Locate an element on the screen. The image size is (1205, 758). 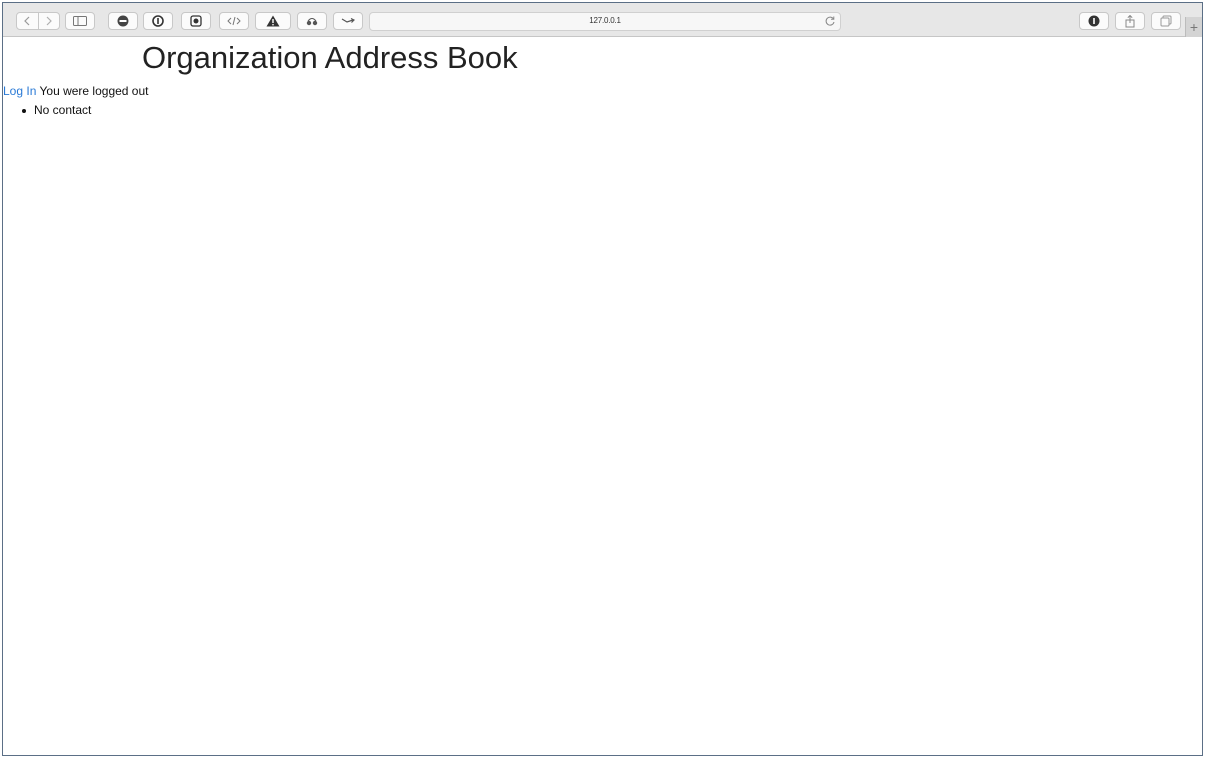
extension-info-button is located at coordinates (158, 21).